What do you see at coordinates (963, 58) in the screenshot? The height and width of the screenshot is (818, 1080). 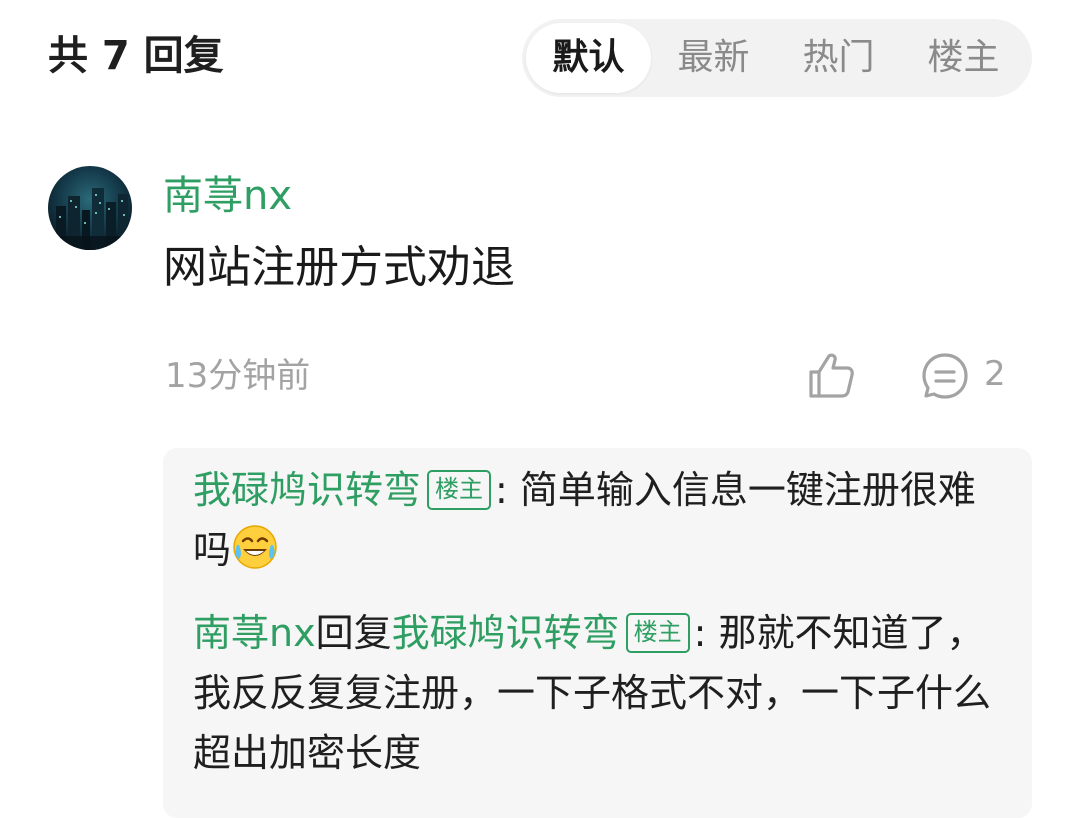 I see `tab-op-only: 楼主` at bounding box center [963, 58].